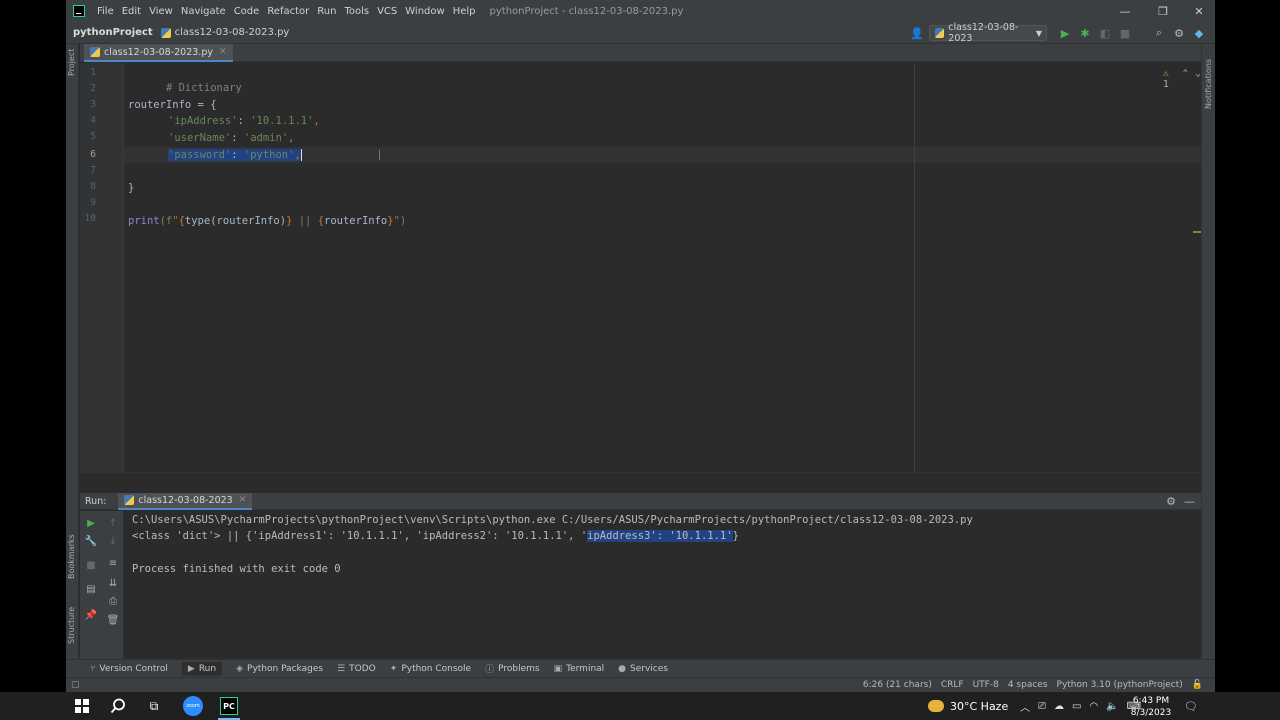  Describe the element at coordinates (1182, 79) in the screenshot. I see `inspection-widget: ⚠ 1 ⌃ ⌄` at that location.